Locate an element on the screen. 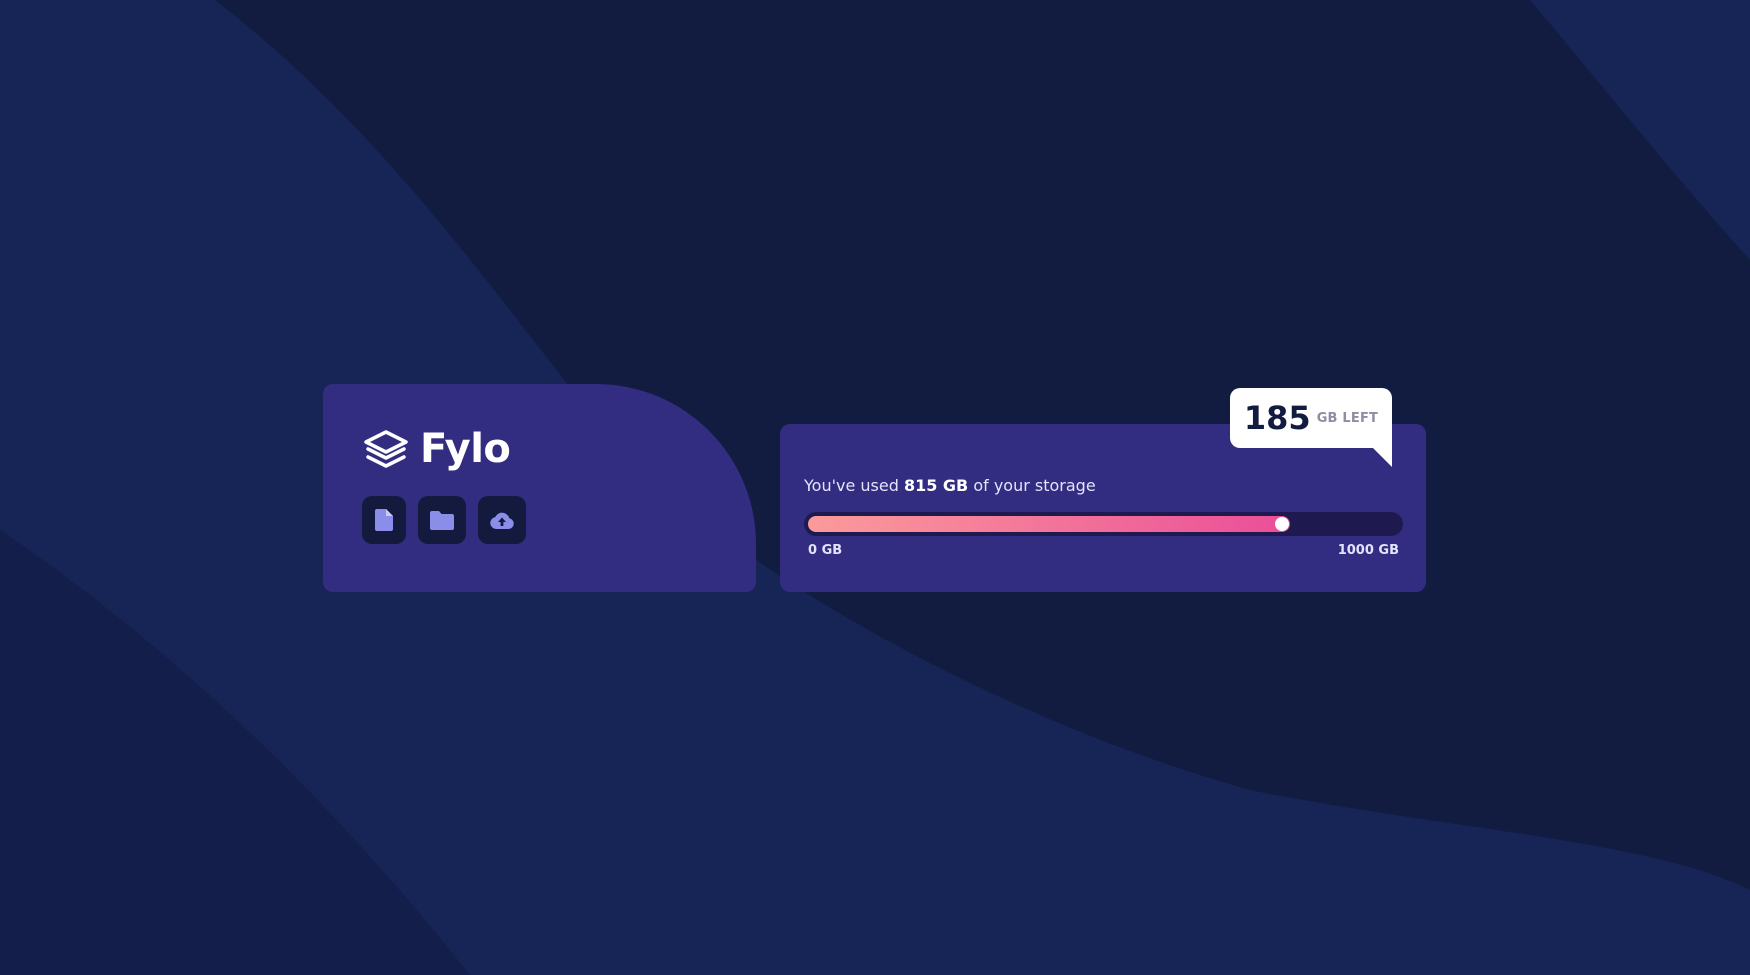  document-icon is located at coordinates (384, 520).